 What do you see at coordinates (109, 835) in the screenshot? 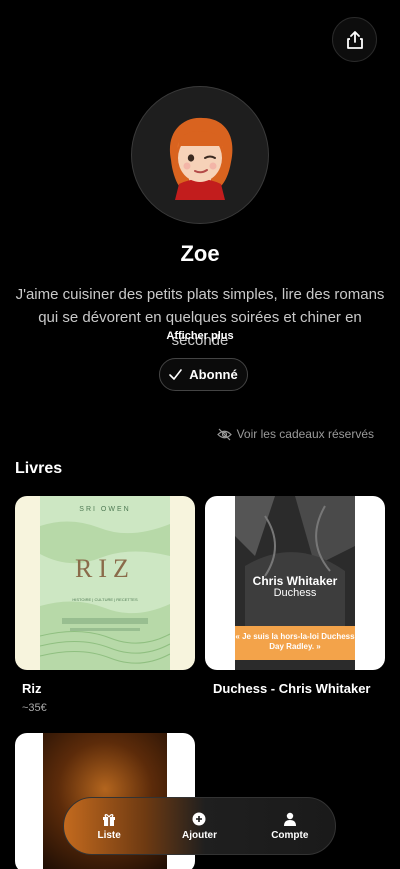
I see `tab-label: Liste` at bounding box center [109, 835].